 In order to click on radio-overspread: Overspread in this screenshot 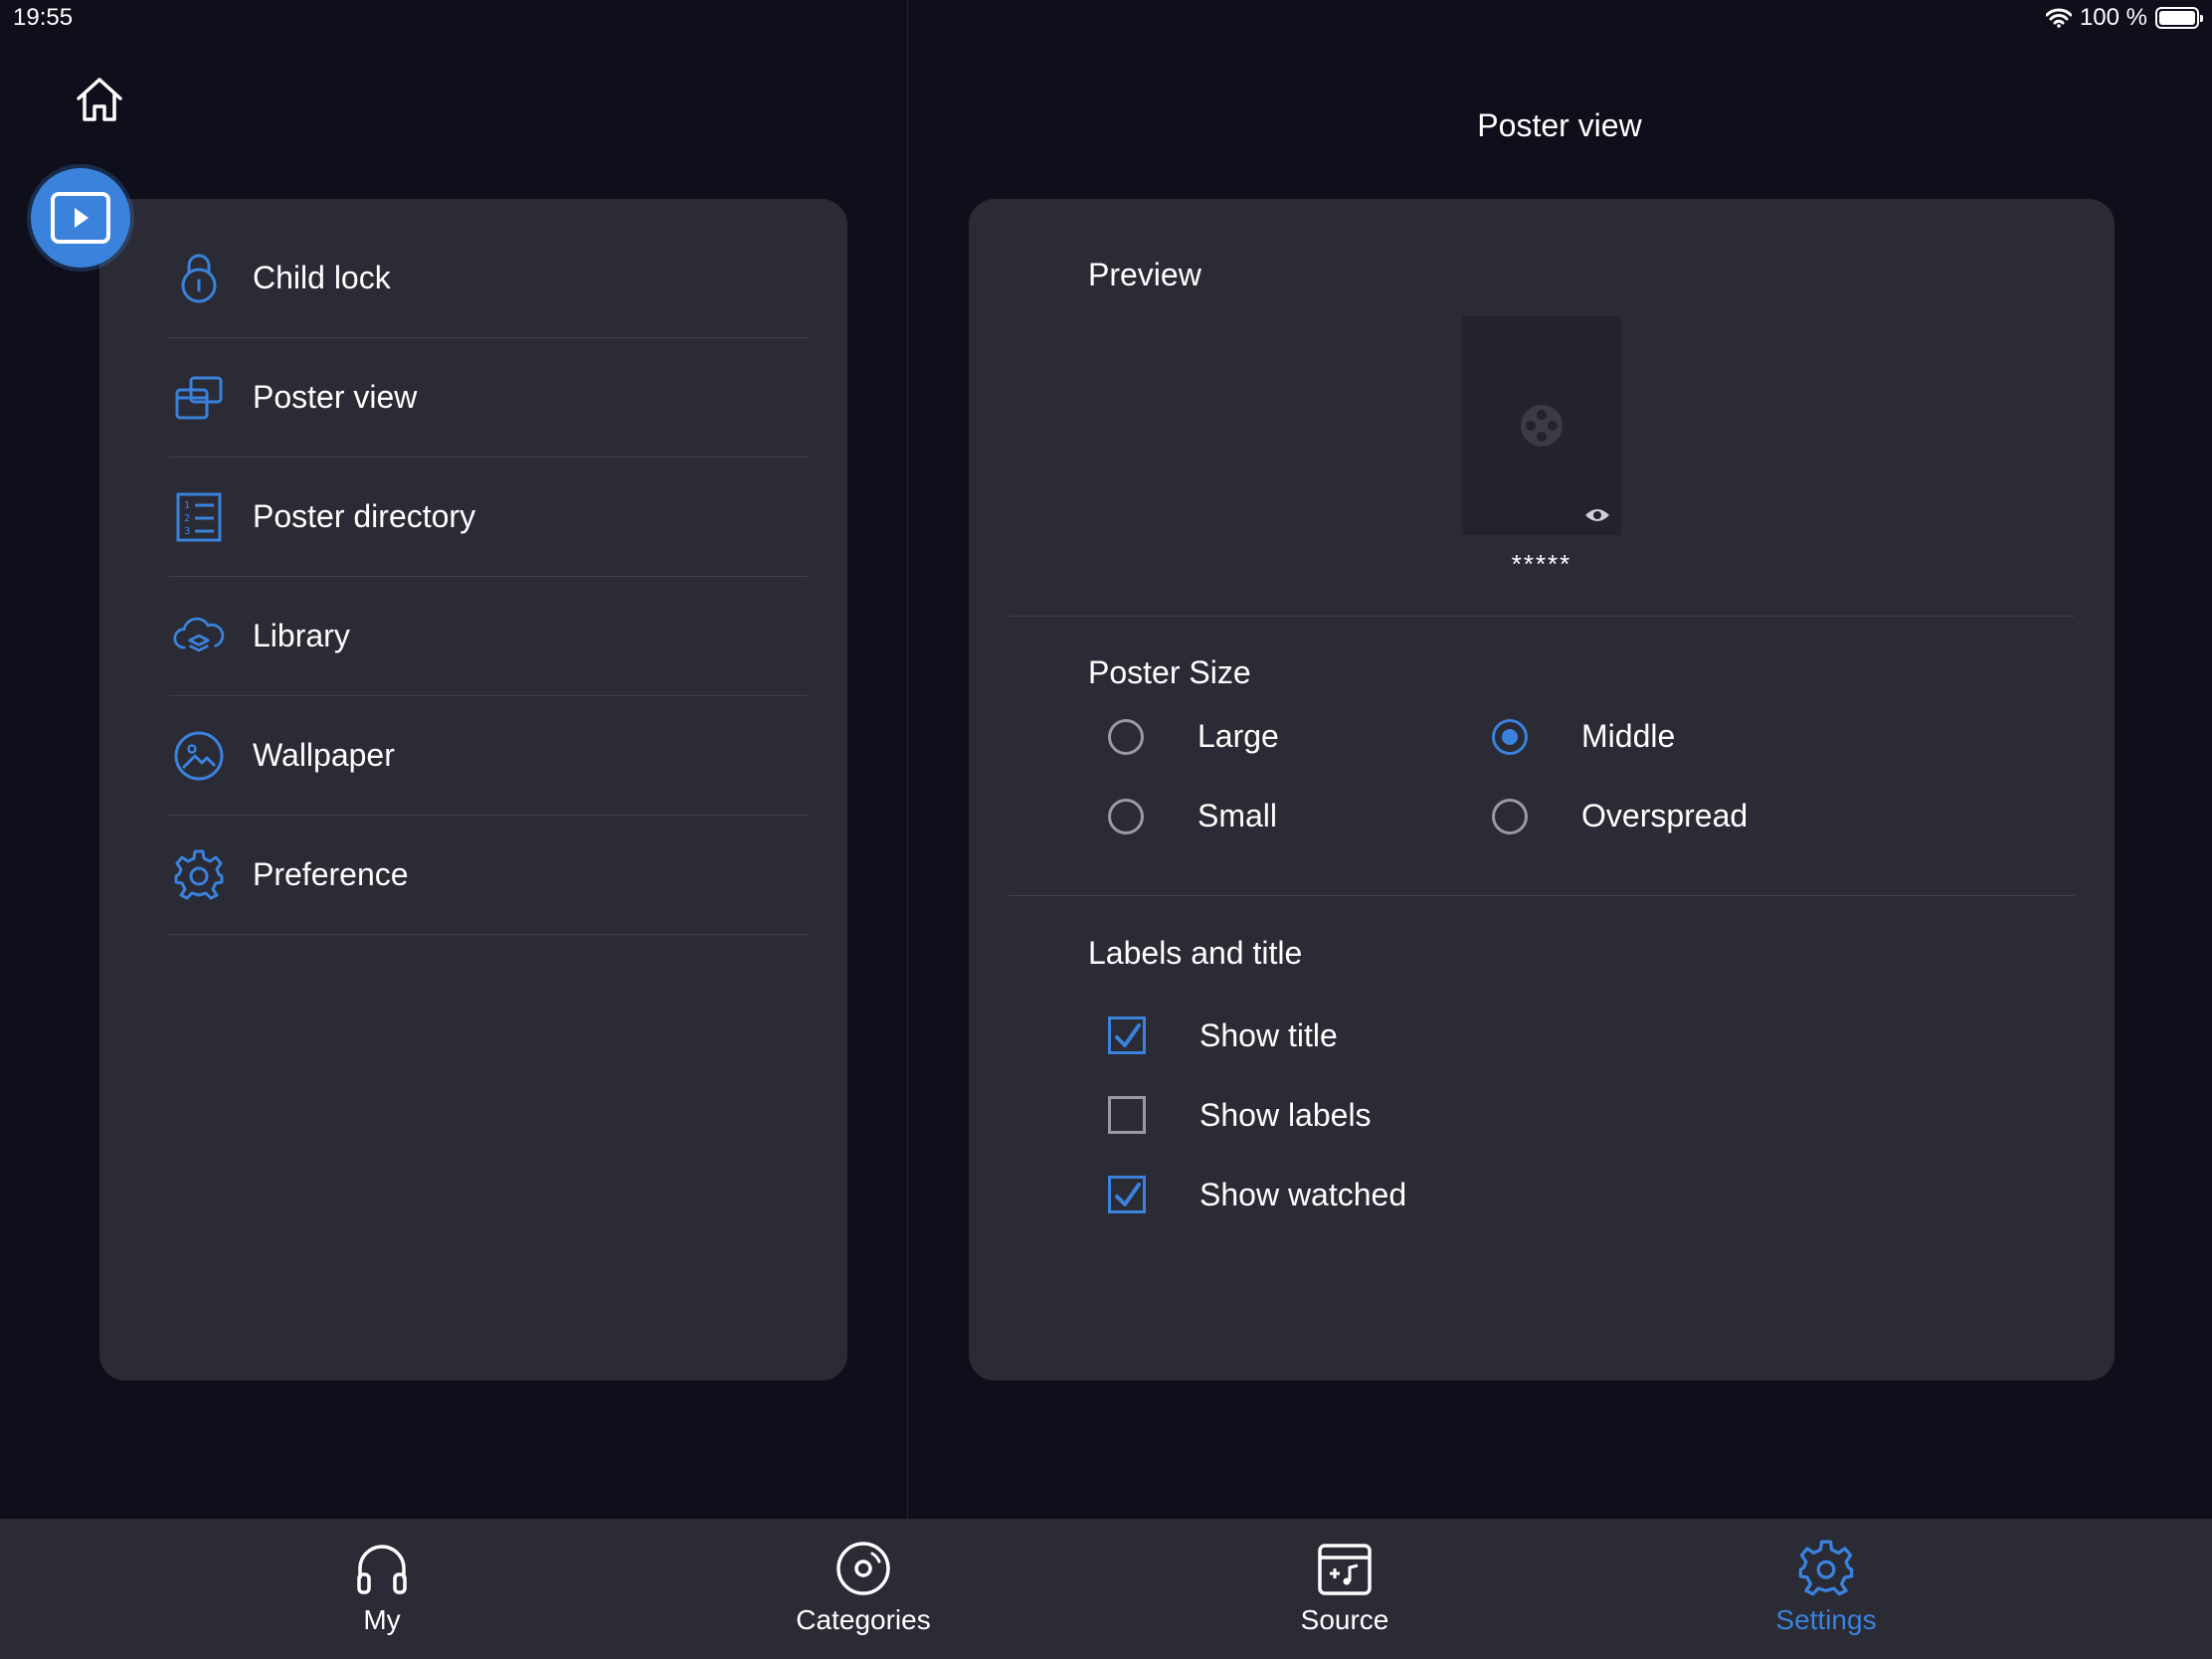, I will do `click(1620, 816)`.